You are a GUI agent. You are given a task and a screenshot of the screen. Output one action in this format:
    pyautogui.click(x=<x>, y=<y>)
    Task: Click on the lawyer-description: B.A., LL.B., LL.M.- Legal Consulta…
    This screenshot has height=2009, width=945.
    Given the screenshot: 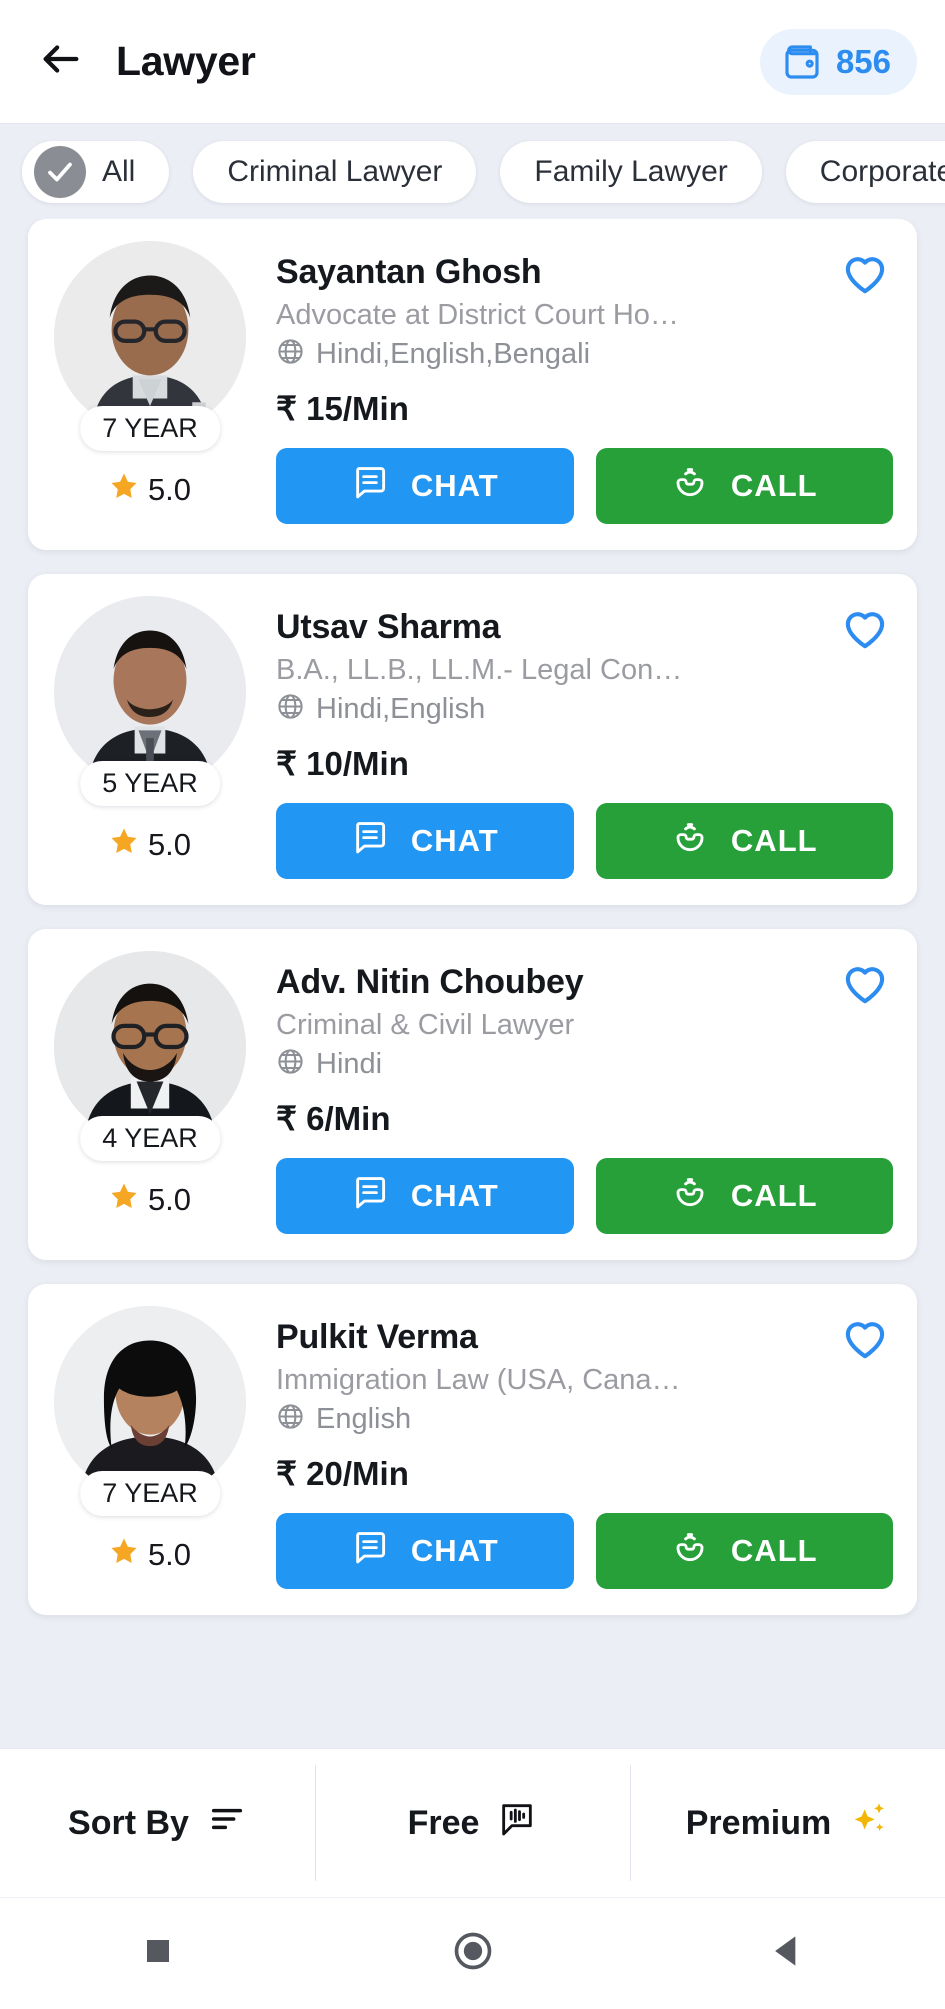 What is the action you would take?
    pyautogui.click(x=486, y=670)
    